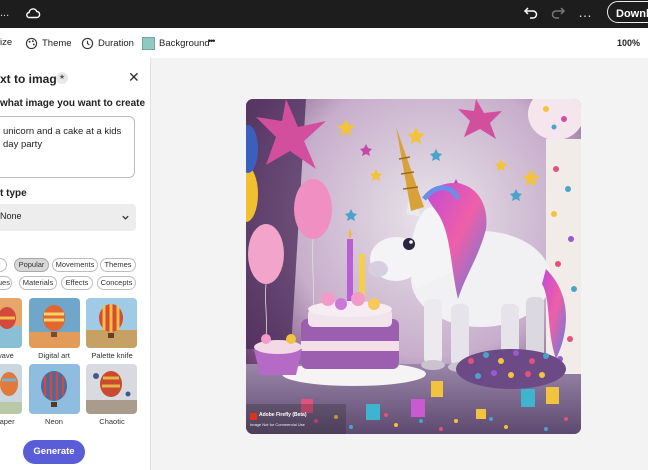 The image size is (648, 470). I want to click on prompt-input, so click(67, 147).